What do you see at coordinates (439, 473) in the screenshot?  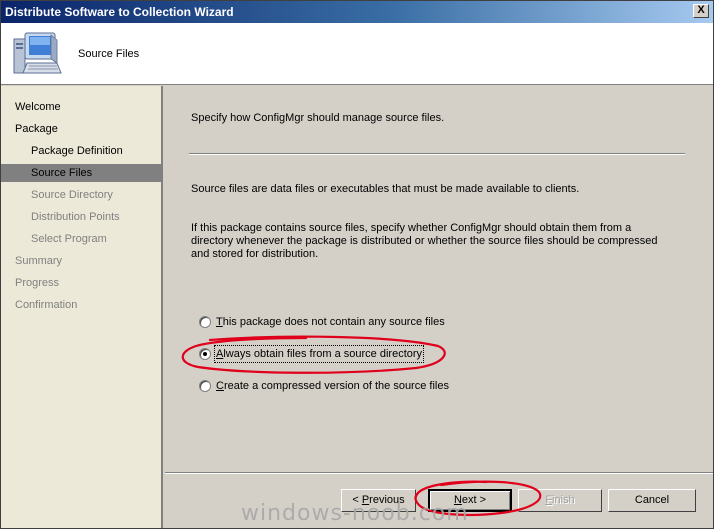 I see `button-bar-divider` at bounding box center [439, 473].